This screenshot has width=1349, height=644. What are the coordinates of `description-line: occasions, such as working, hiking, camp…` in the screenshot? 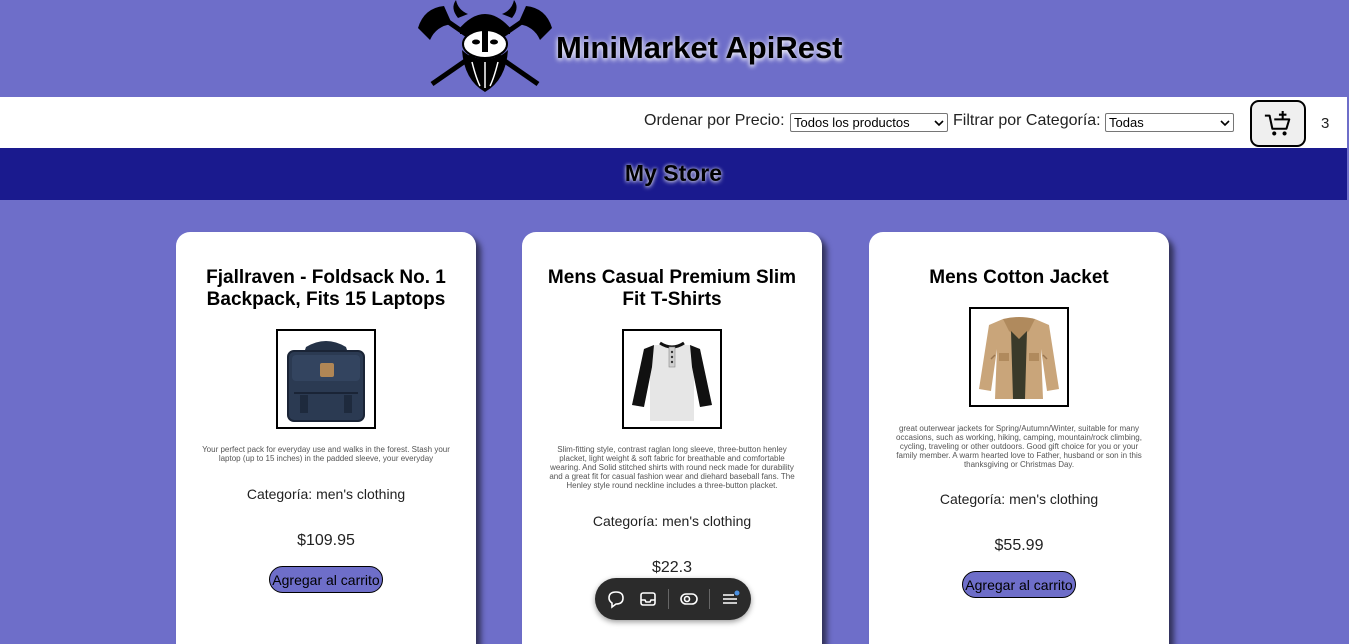 It's located at (1019, 437).